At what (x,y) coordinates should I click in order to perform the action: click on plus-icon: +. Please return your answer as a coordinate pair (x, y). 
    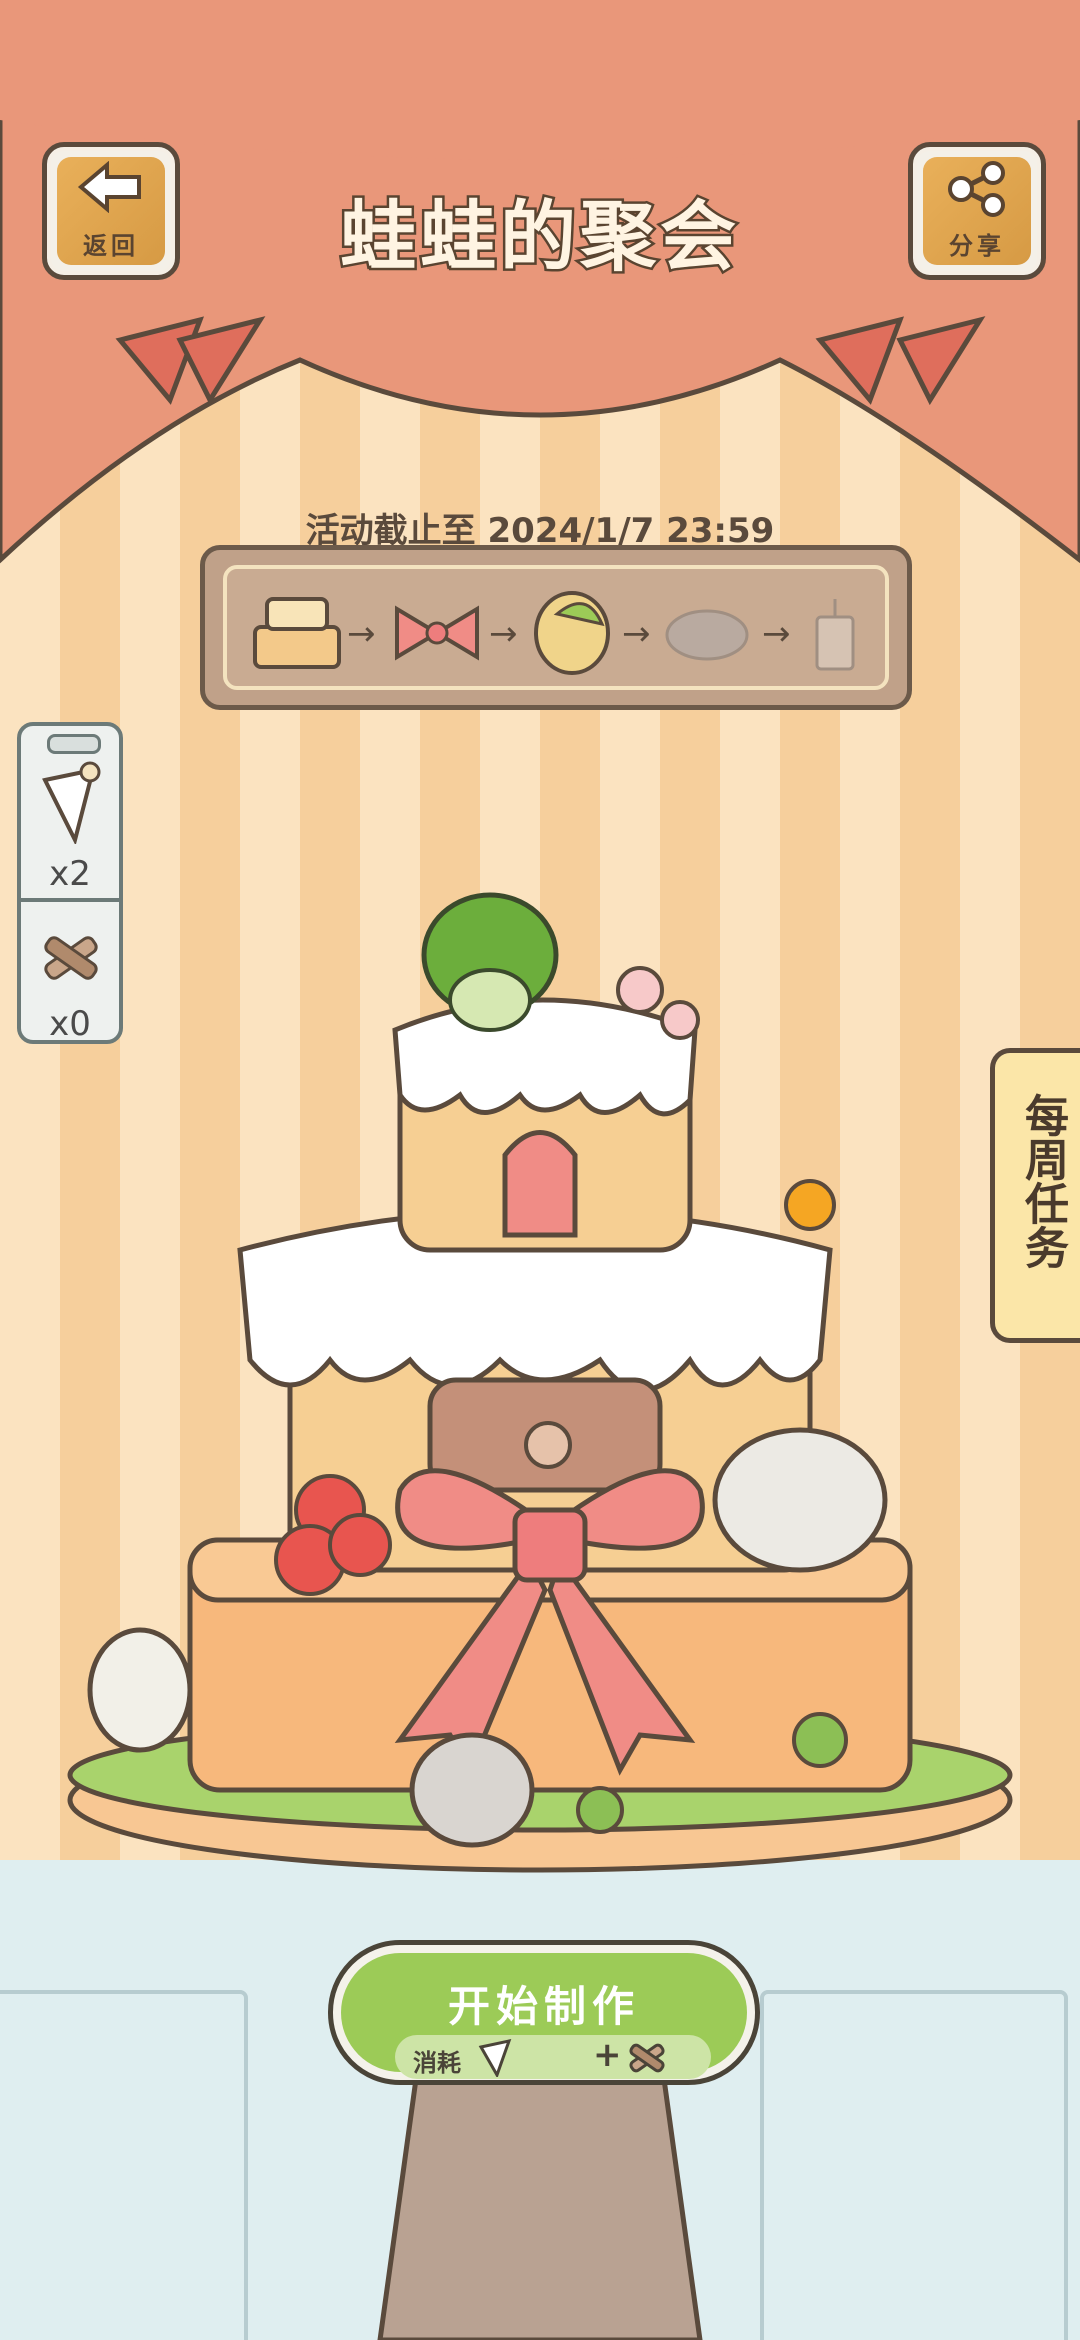
    Looking at the image, I should click on (607, 2055).